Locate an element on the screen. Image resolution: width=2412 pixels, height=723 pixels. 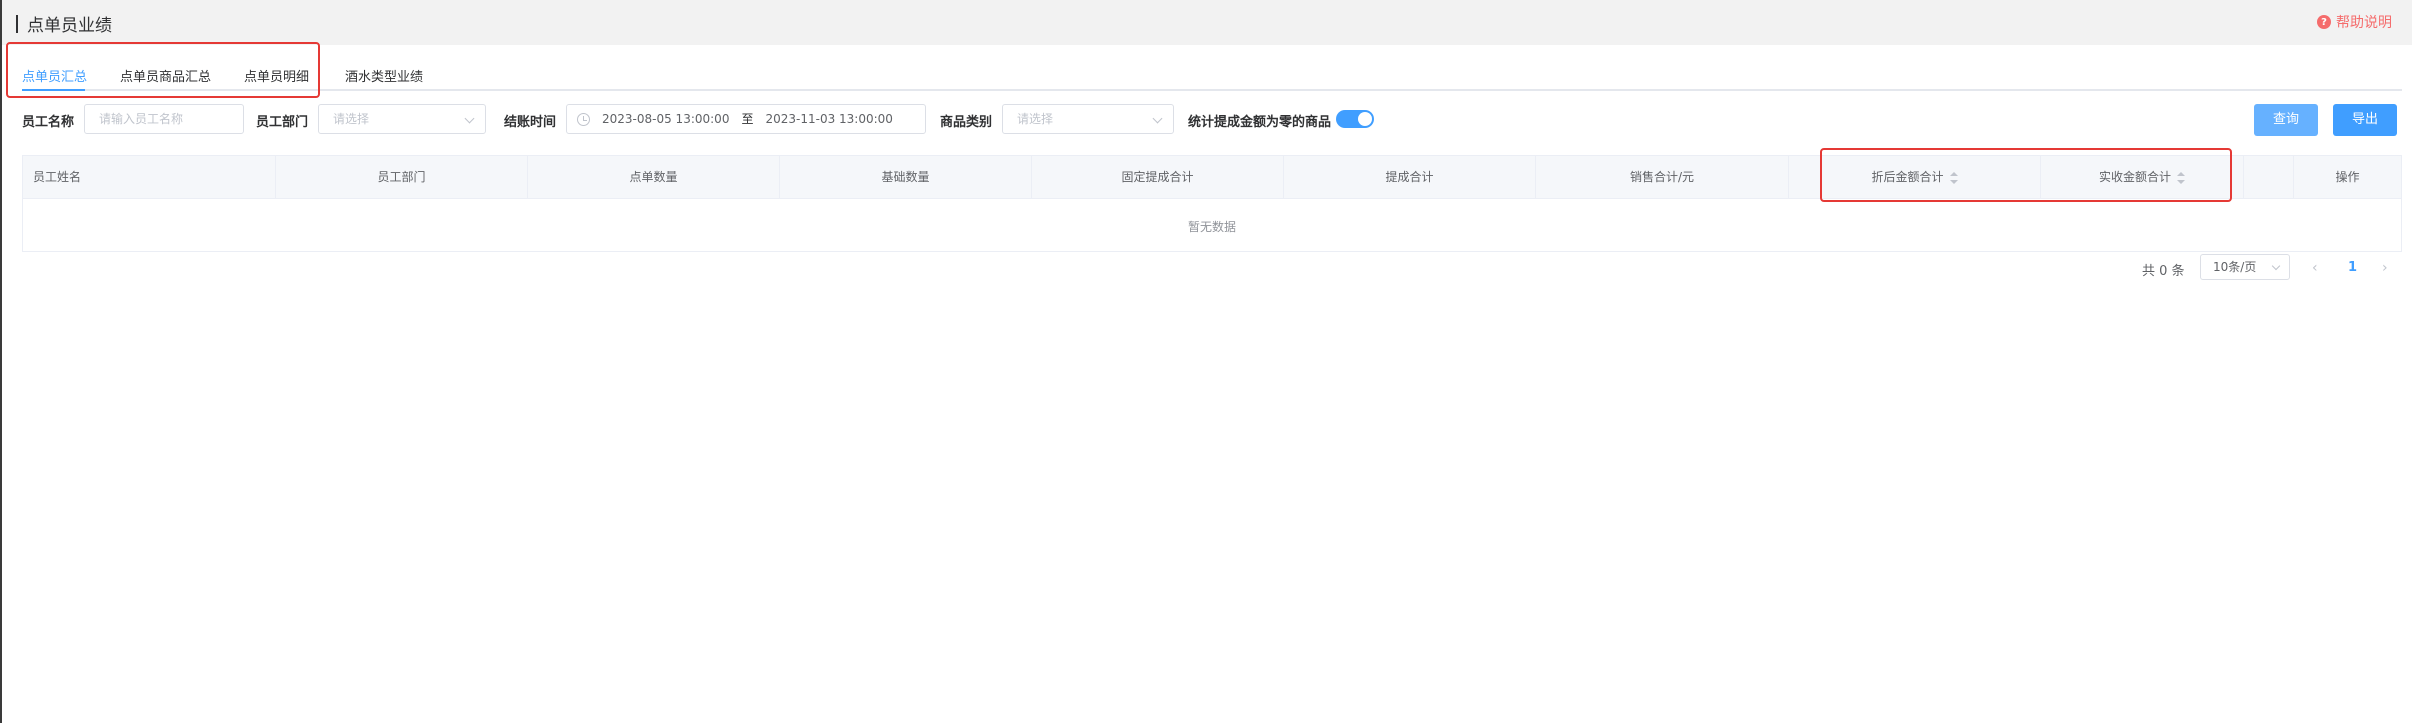
query-button: 查询 is located at coordinates (2286, 120).